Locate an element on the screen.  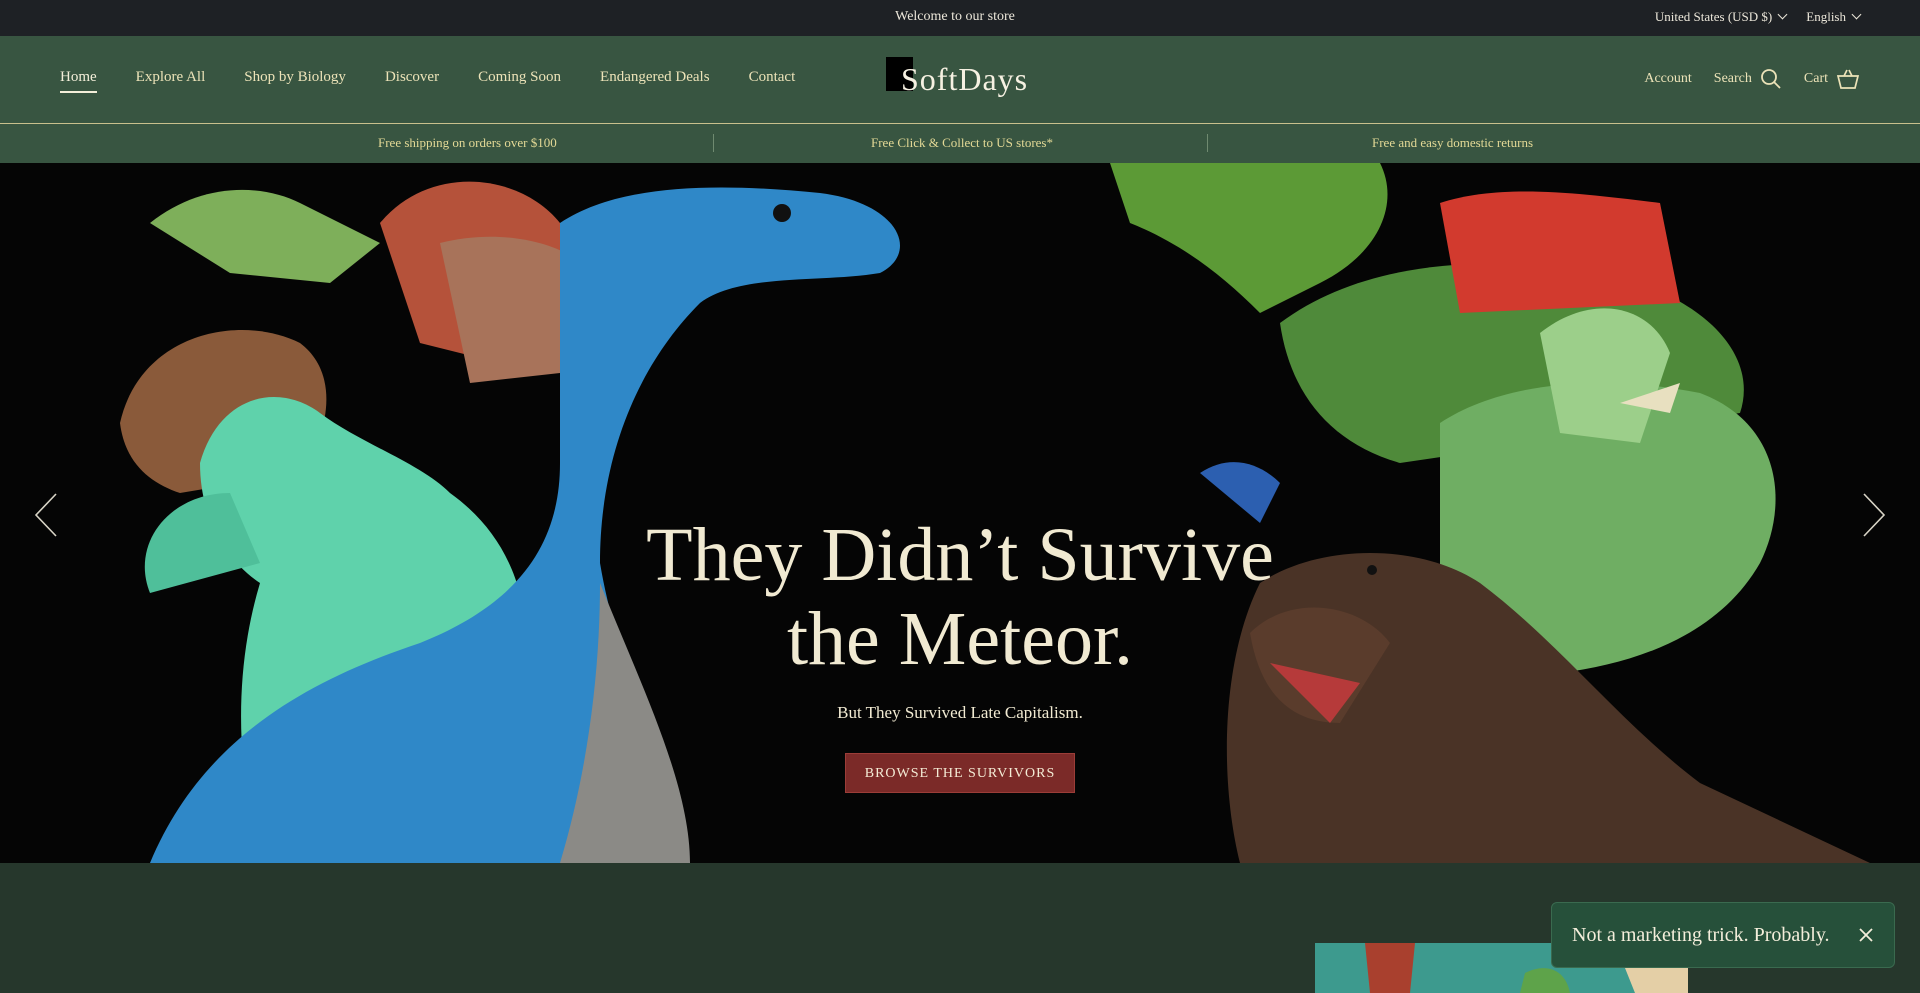
search-label: Search is located at coordinates (1732, 78).